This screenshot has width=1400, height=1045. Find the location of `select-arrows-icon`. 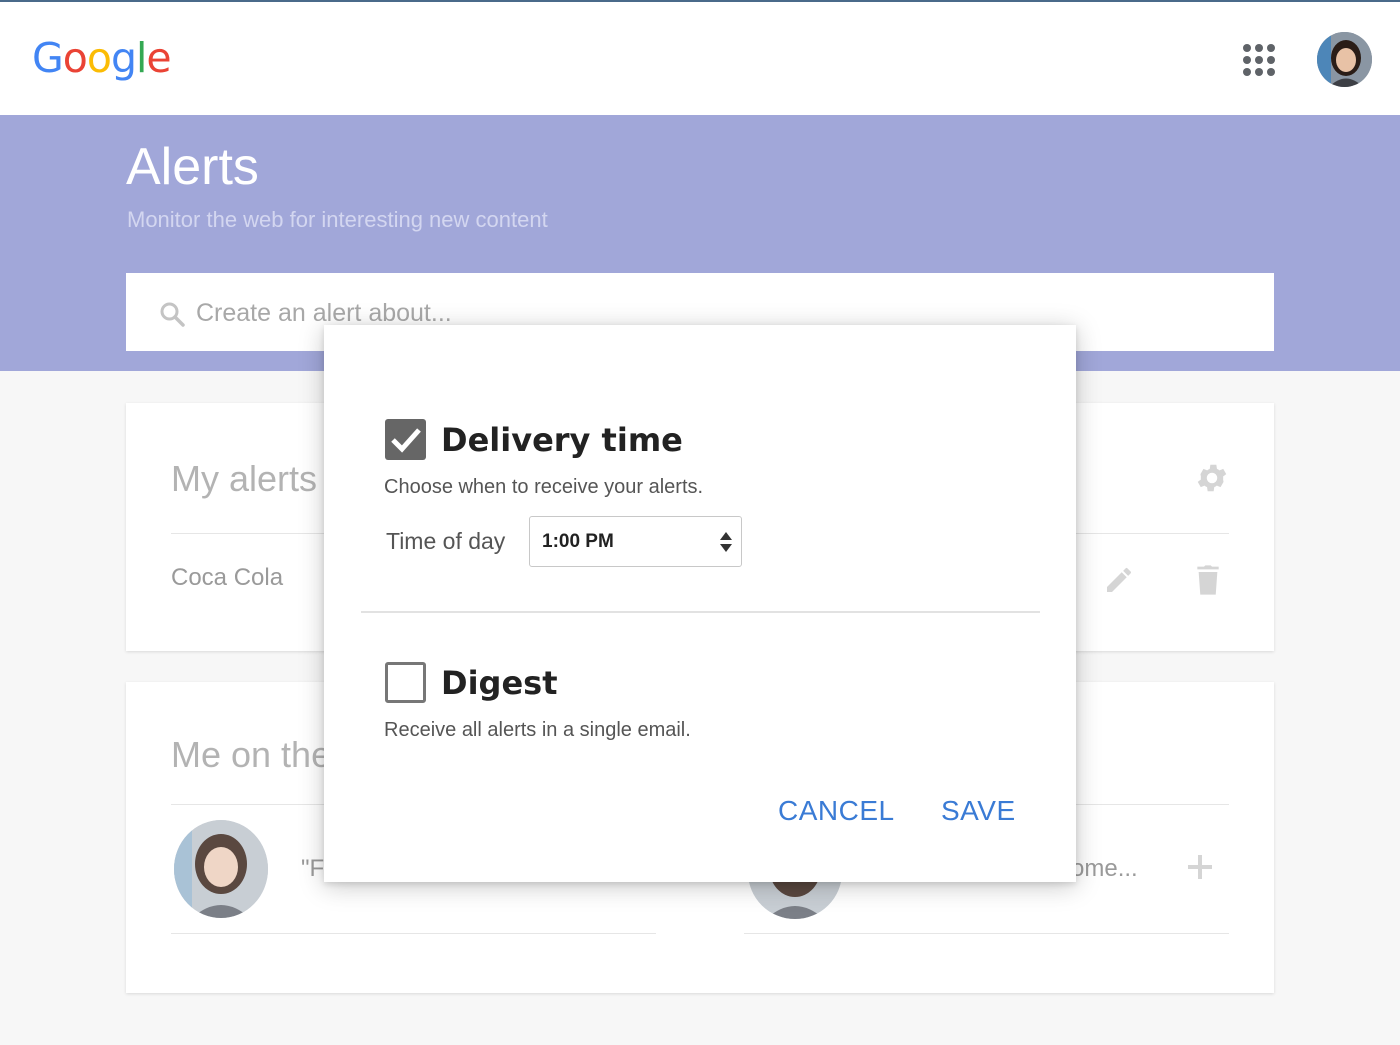

select-arrows-icon is located at coordinates (726, 542).